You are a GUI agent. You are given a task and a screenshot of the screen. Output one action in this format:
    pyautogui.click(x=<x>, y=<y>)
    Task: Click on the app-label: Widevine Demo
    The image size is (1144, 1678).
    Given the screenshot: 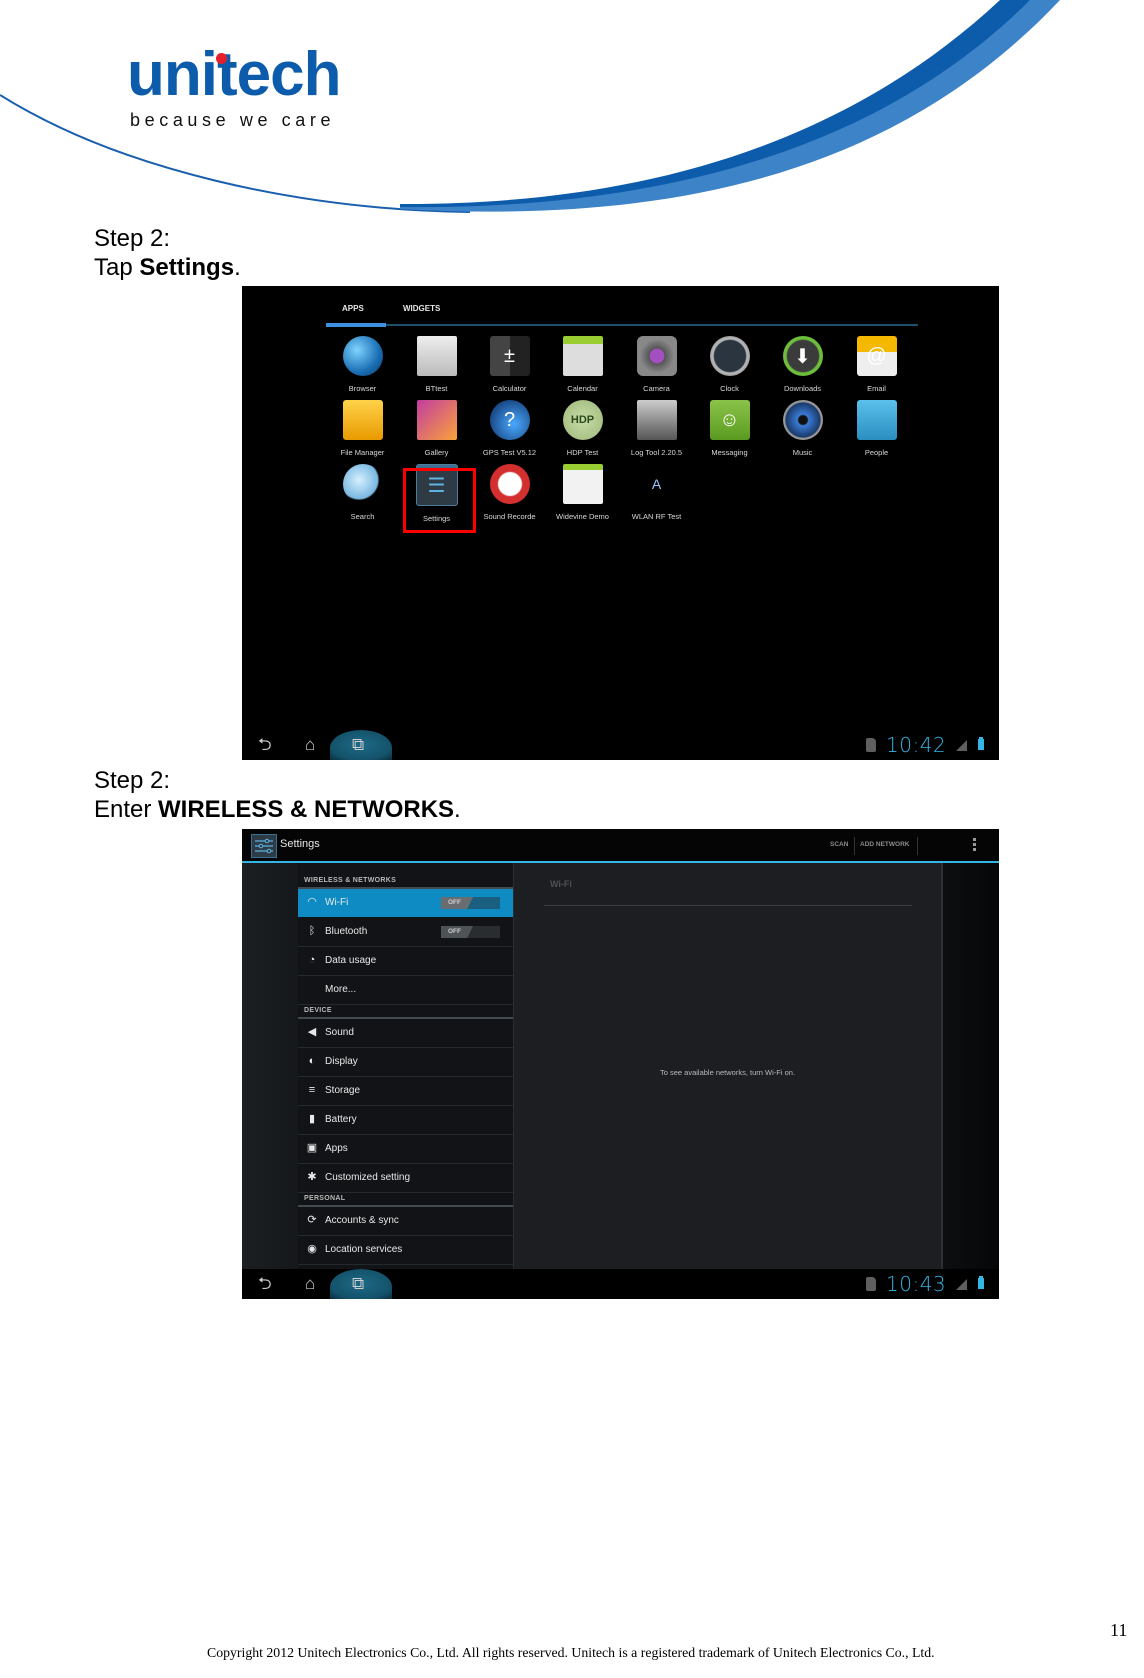 What is the action you would take?
    pyautogui.click(x=582, y=516)
    